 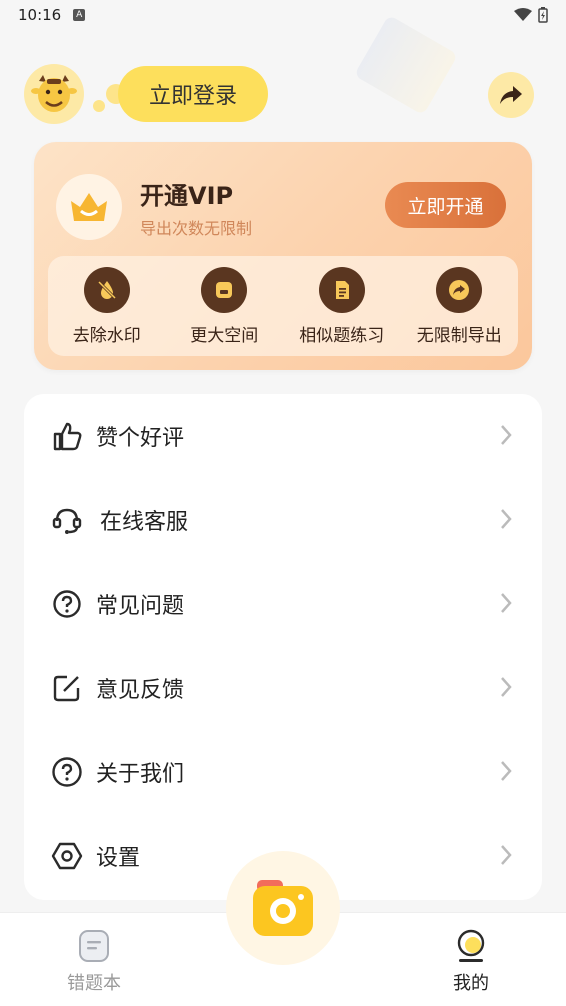 I want to click on share-icon, so click(x=511, y=95).